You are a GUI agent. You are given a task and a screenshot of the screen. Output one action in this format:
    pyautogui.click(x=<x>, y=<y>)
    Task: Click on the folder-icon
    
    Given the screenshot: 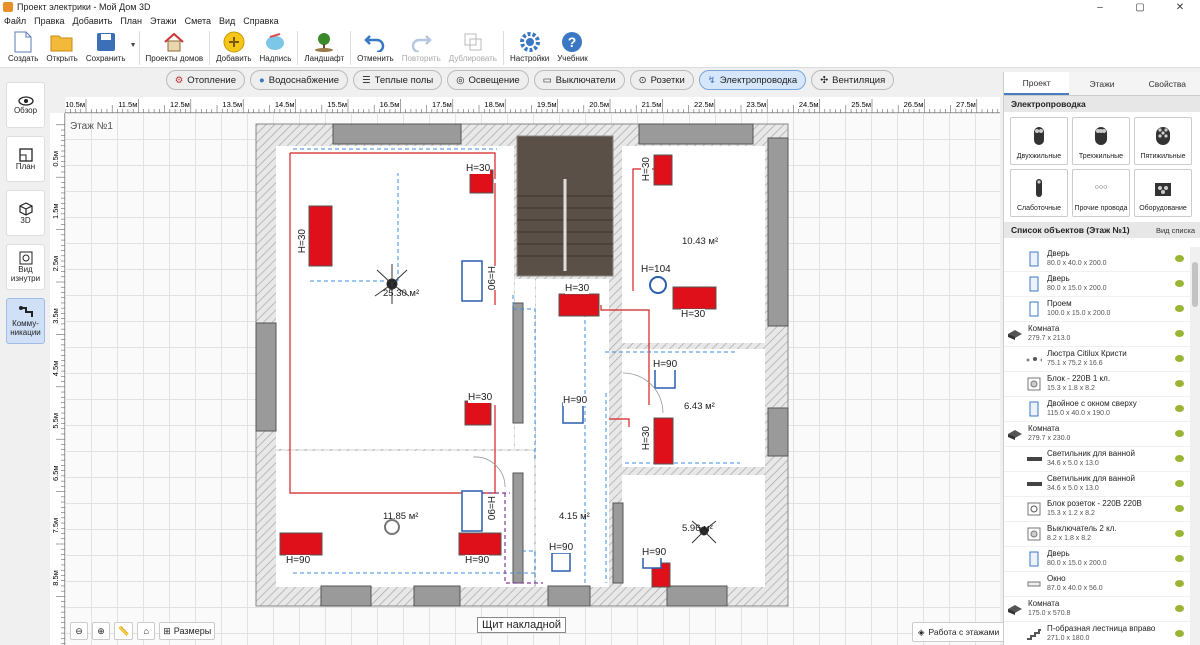 What is the action you would take?
    pyautogui.click(x=62, y=42)
    